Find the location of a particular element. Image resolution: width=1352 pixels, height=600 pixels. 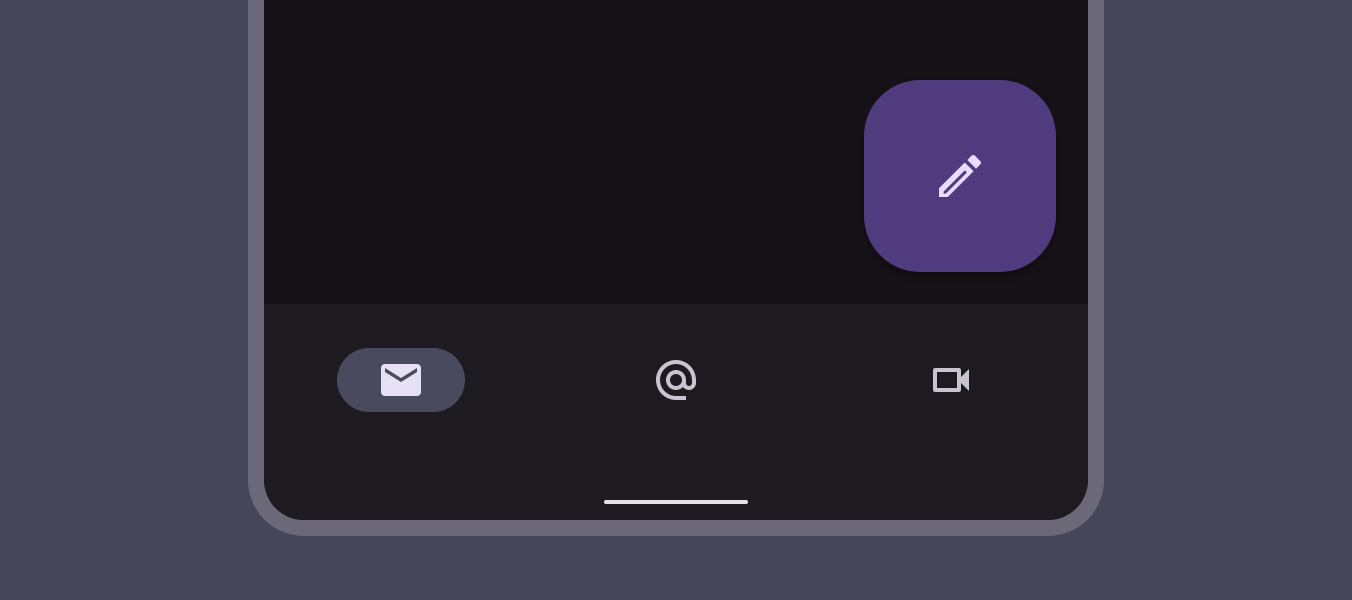

pencil-icon is located at coordinates (960, 175).